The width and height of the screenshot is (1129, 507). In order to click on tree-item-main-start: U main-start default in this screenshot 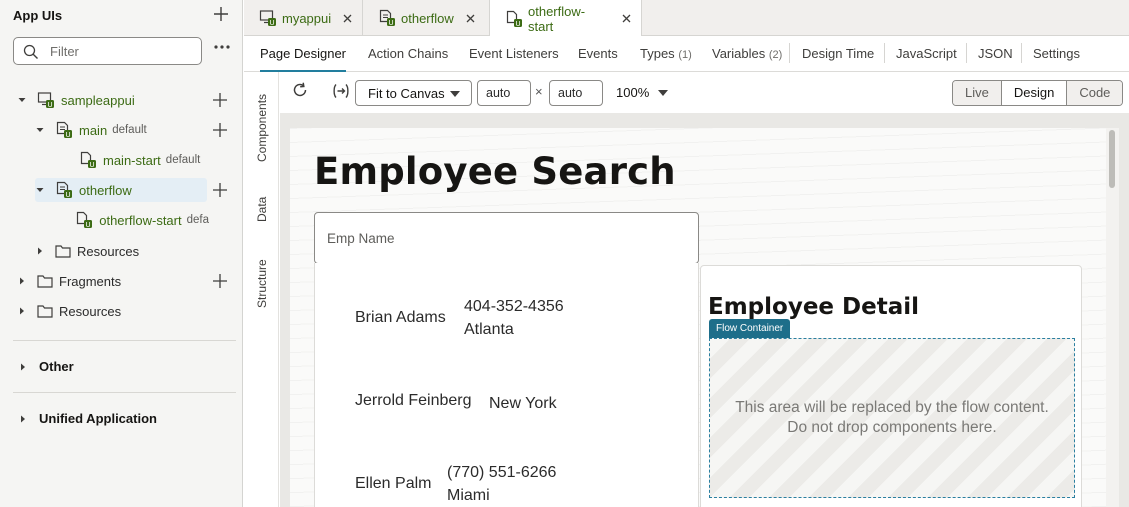, I will do `click(129, 160)`.